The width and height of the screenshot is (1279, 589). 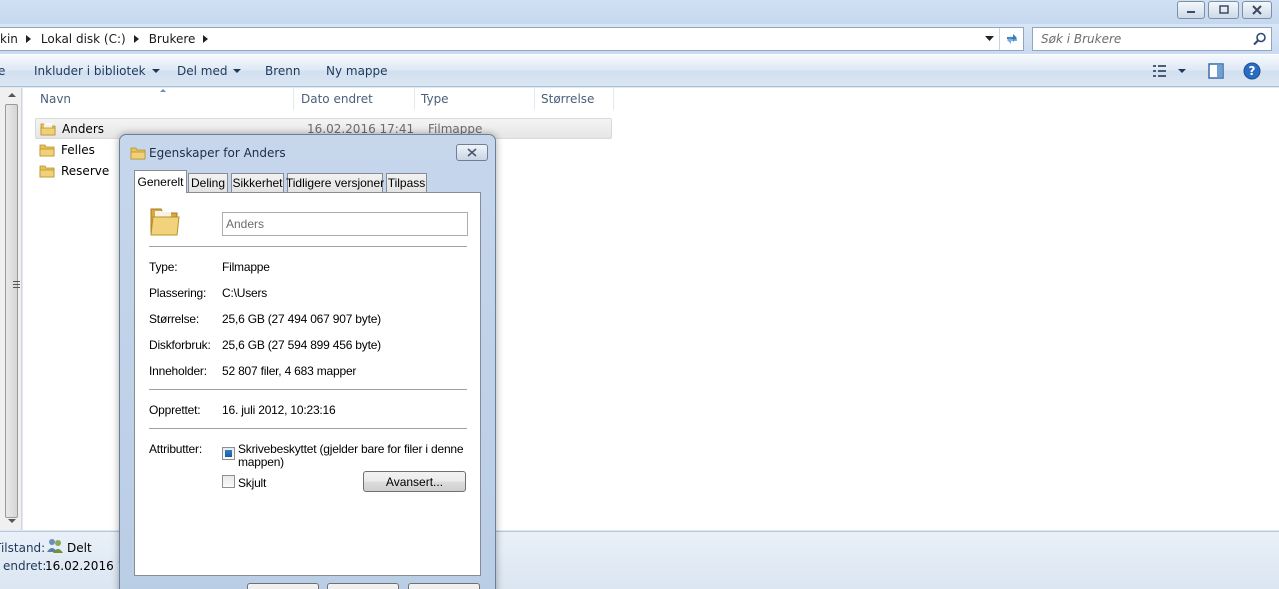 What do you see at coordinates (164, 99) in the screenshot?
I see `column-header-name: Navn` at bounding box center [164, 99].